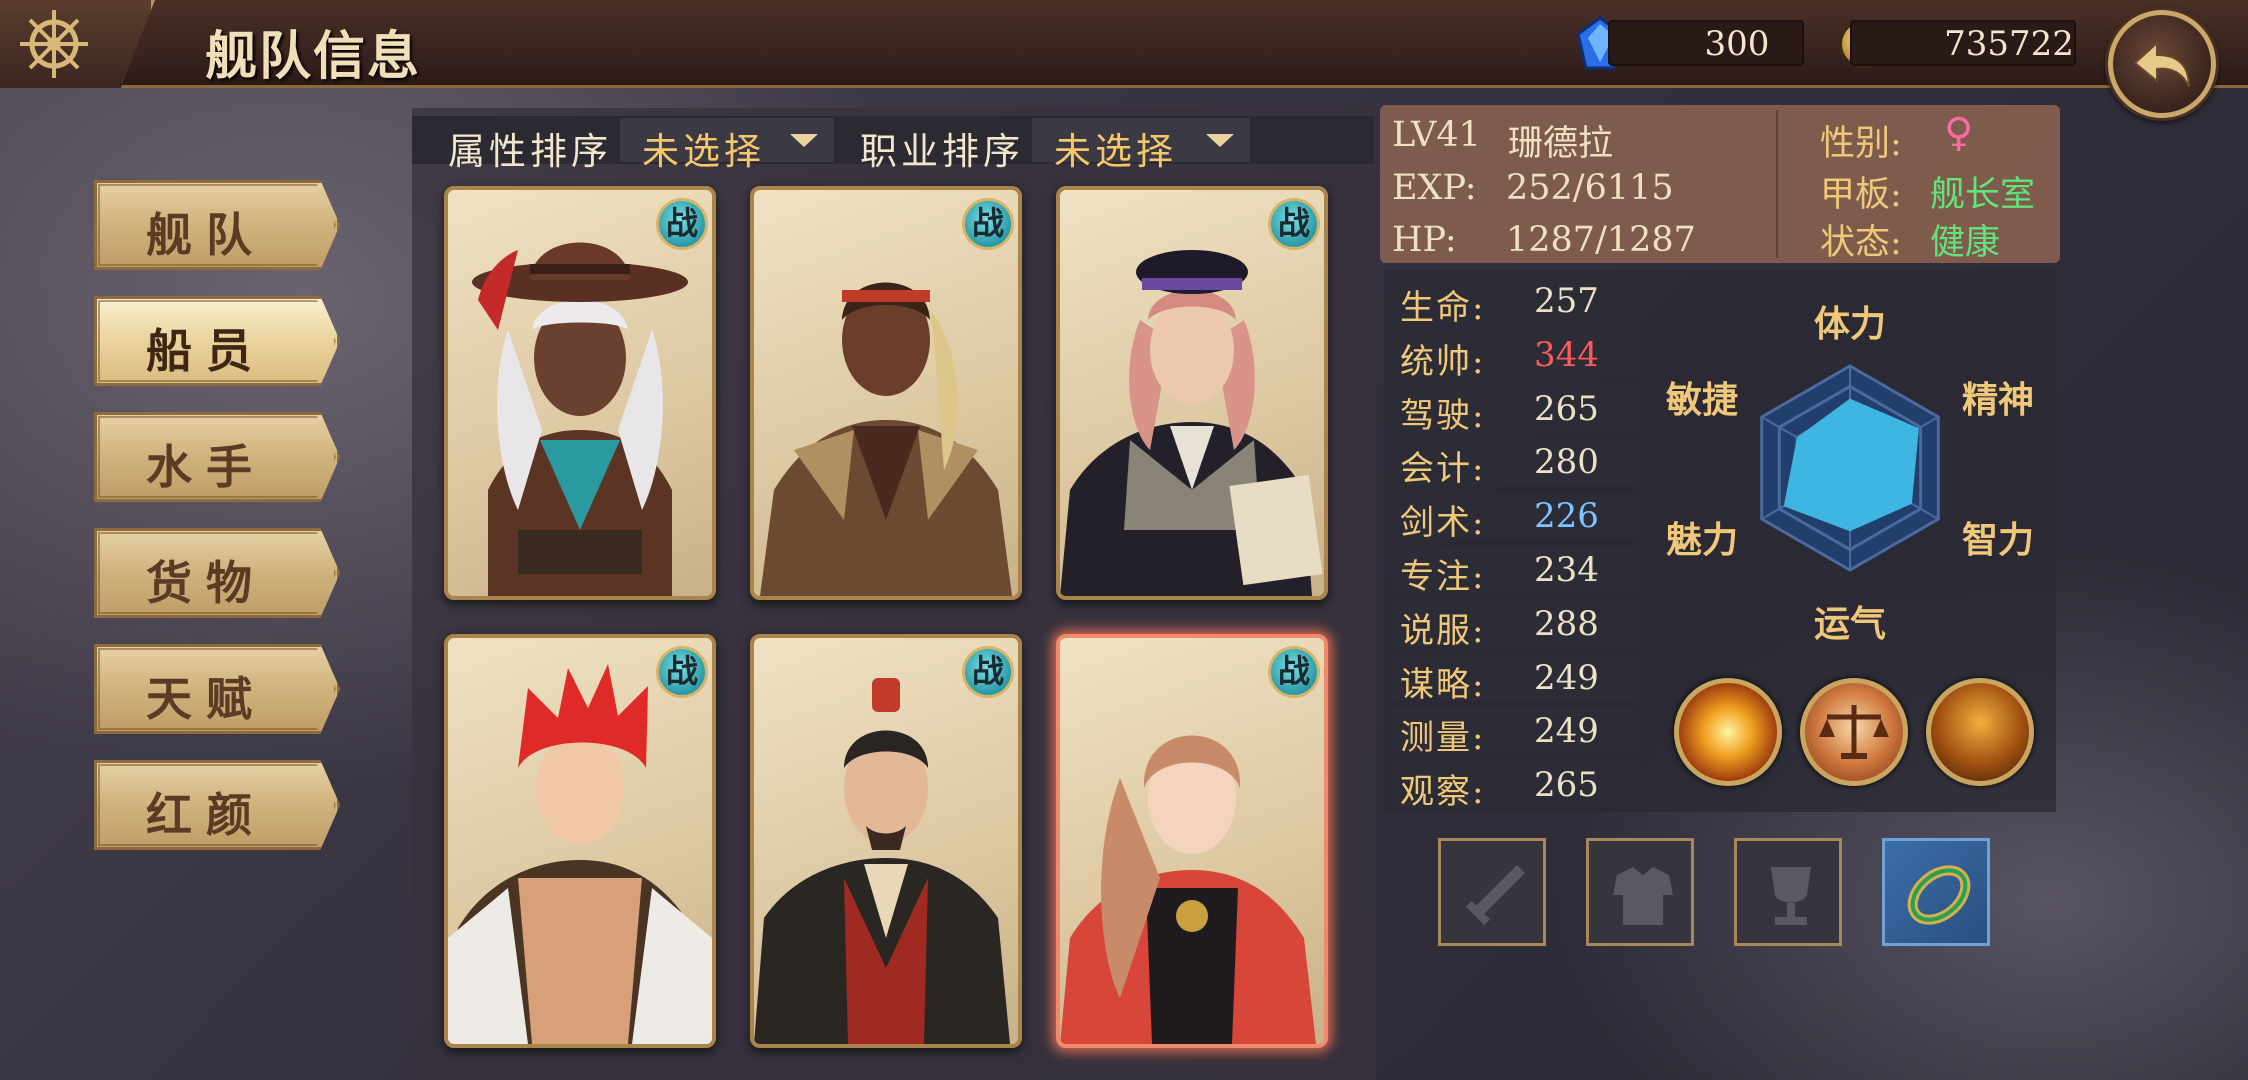 The width and height of the screenshot is (2248, 1080). Describe the element at coordinates (1702, 400) in the screenshot. I see `radar-label: 敏捷` at that location.